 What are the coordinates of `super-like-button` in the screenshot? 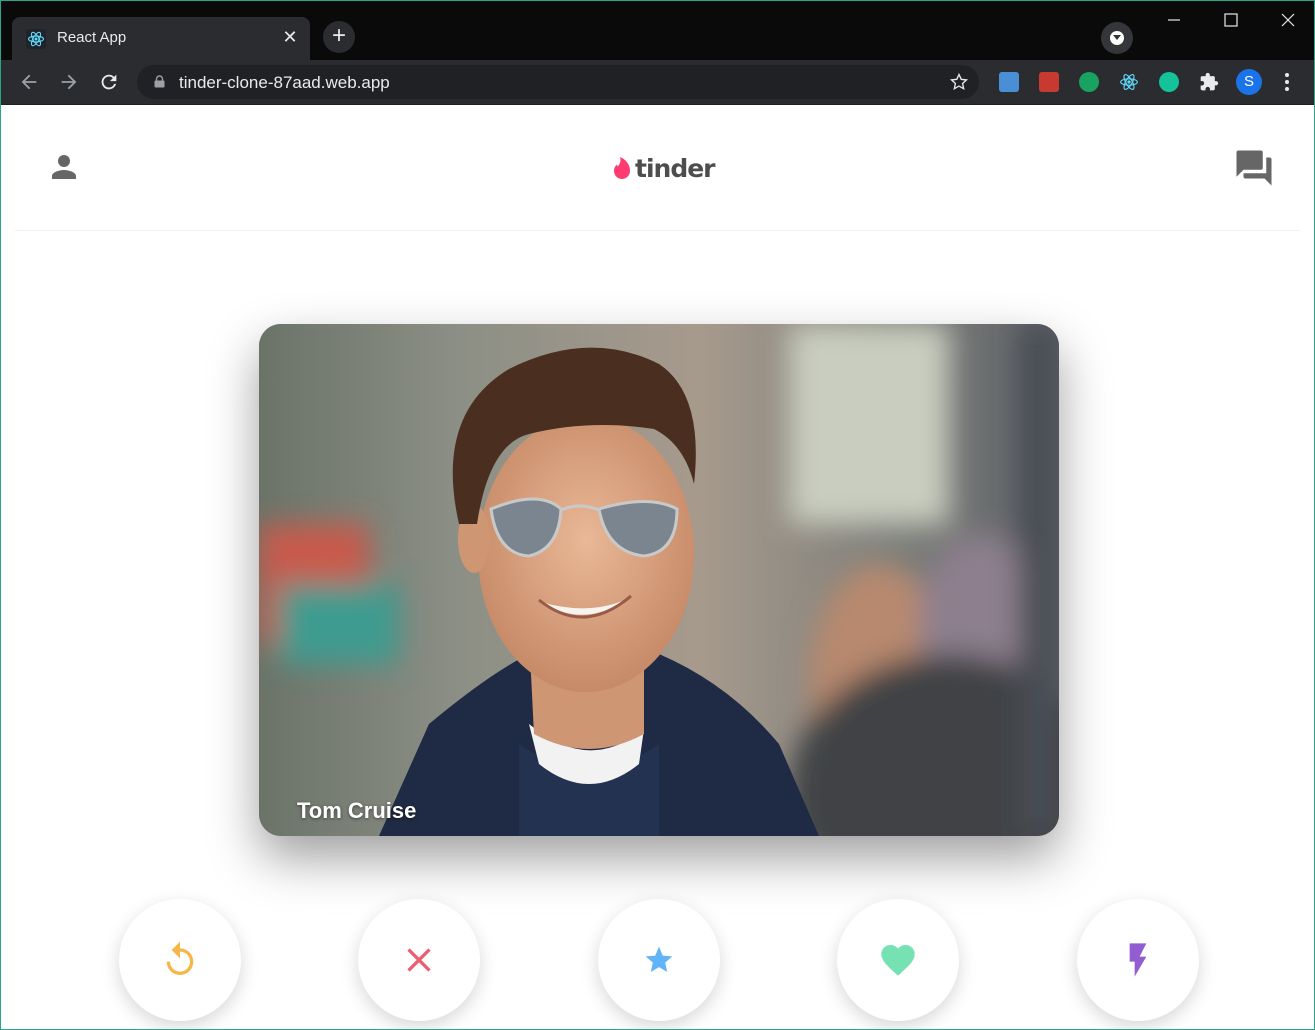 It's located at (659, 960).